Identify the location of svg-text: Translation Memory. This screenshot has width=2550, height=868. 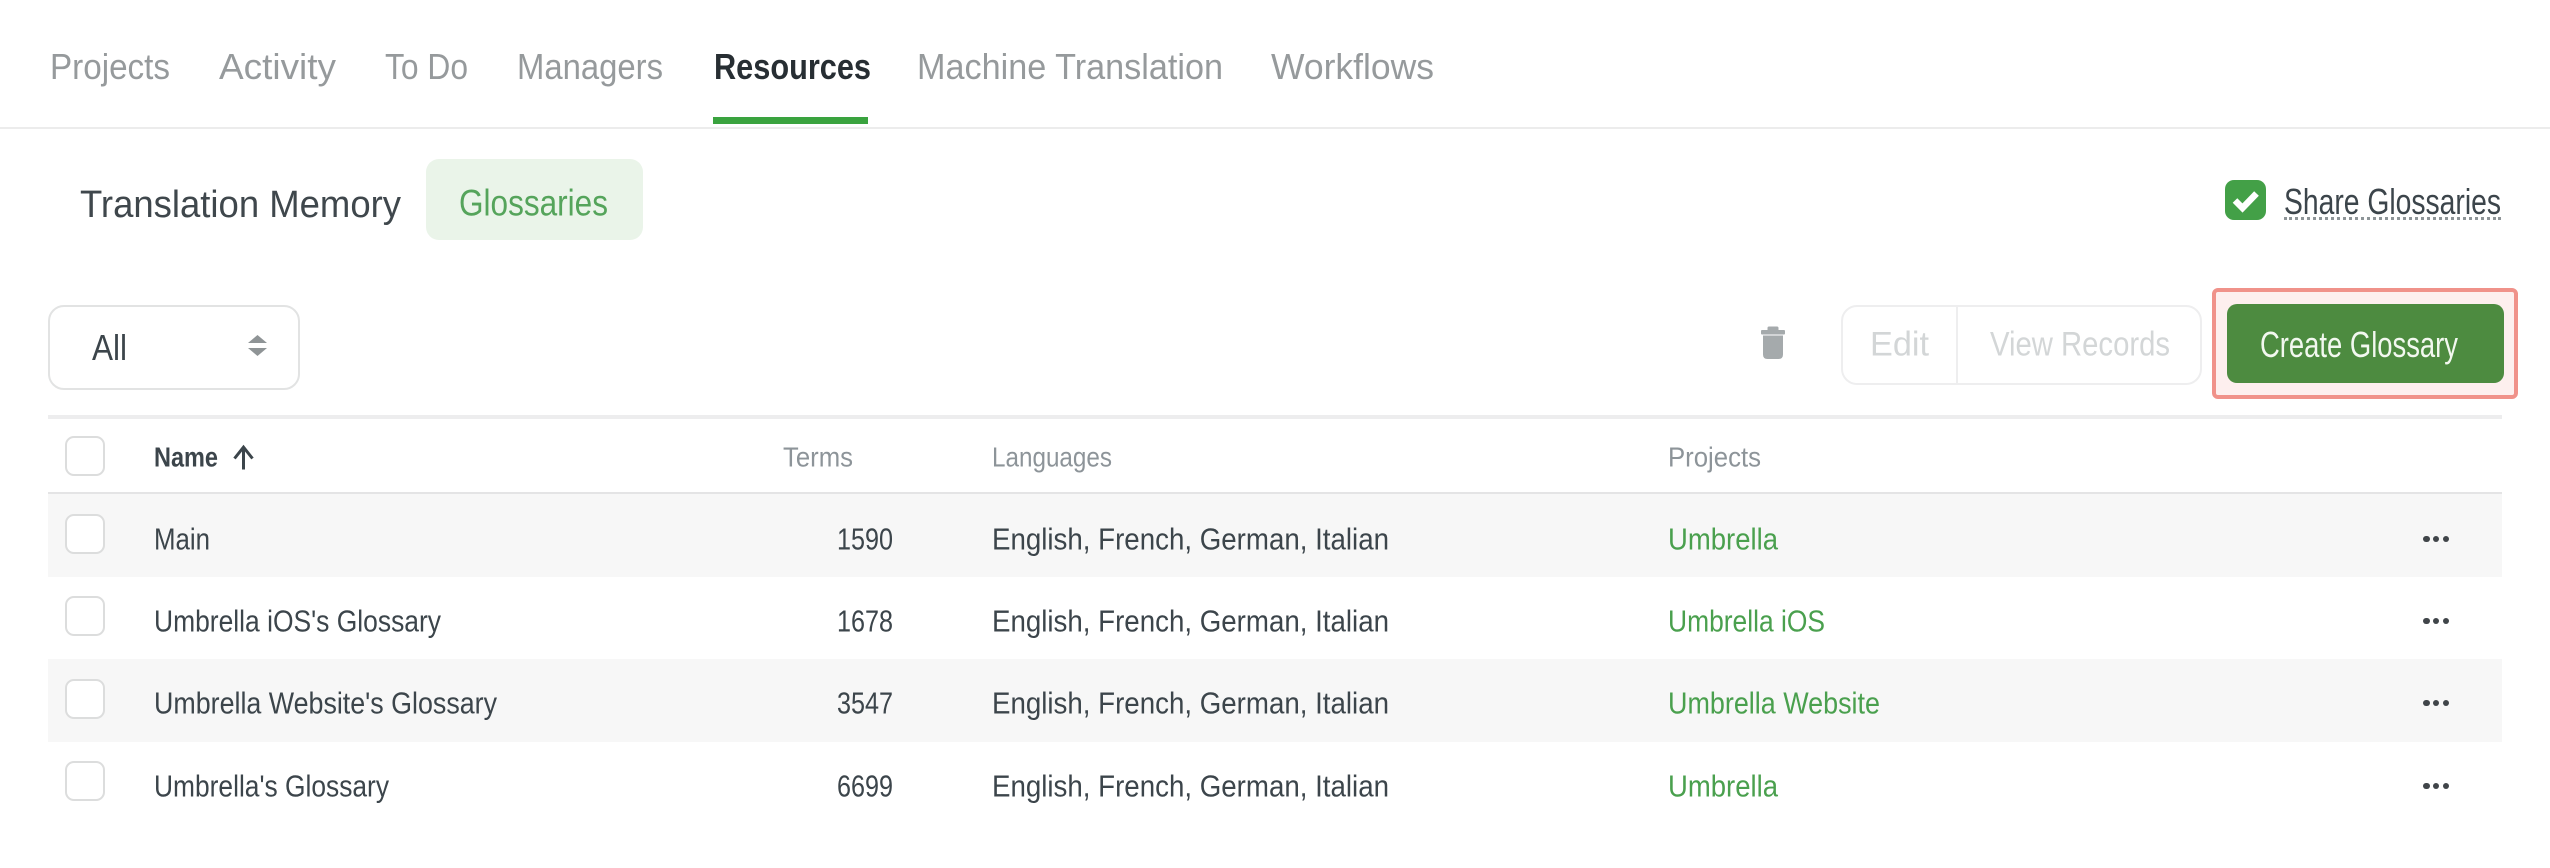
(240, 204).